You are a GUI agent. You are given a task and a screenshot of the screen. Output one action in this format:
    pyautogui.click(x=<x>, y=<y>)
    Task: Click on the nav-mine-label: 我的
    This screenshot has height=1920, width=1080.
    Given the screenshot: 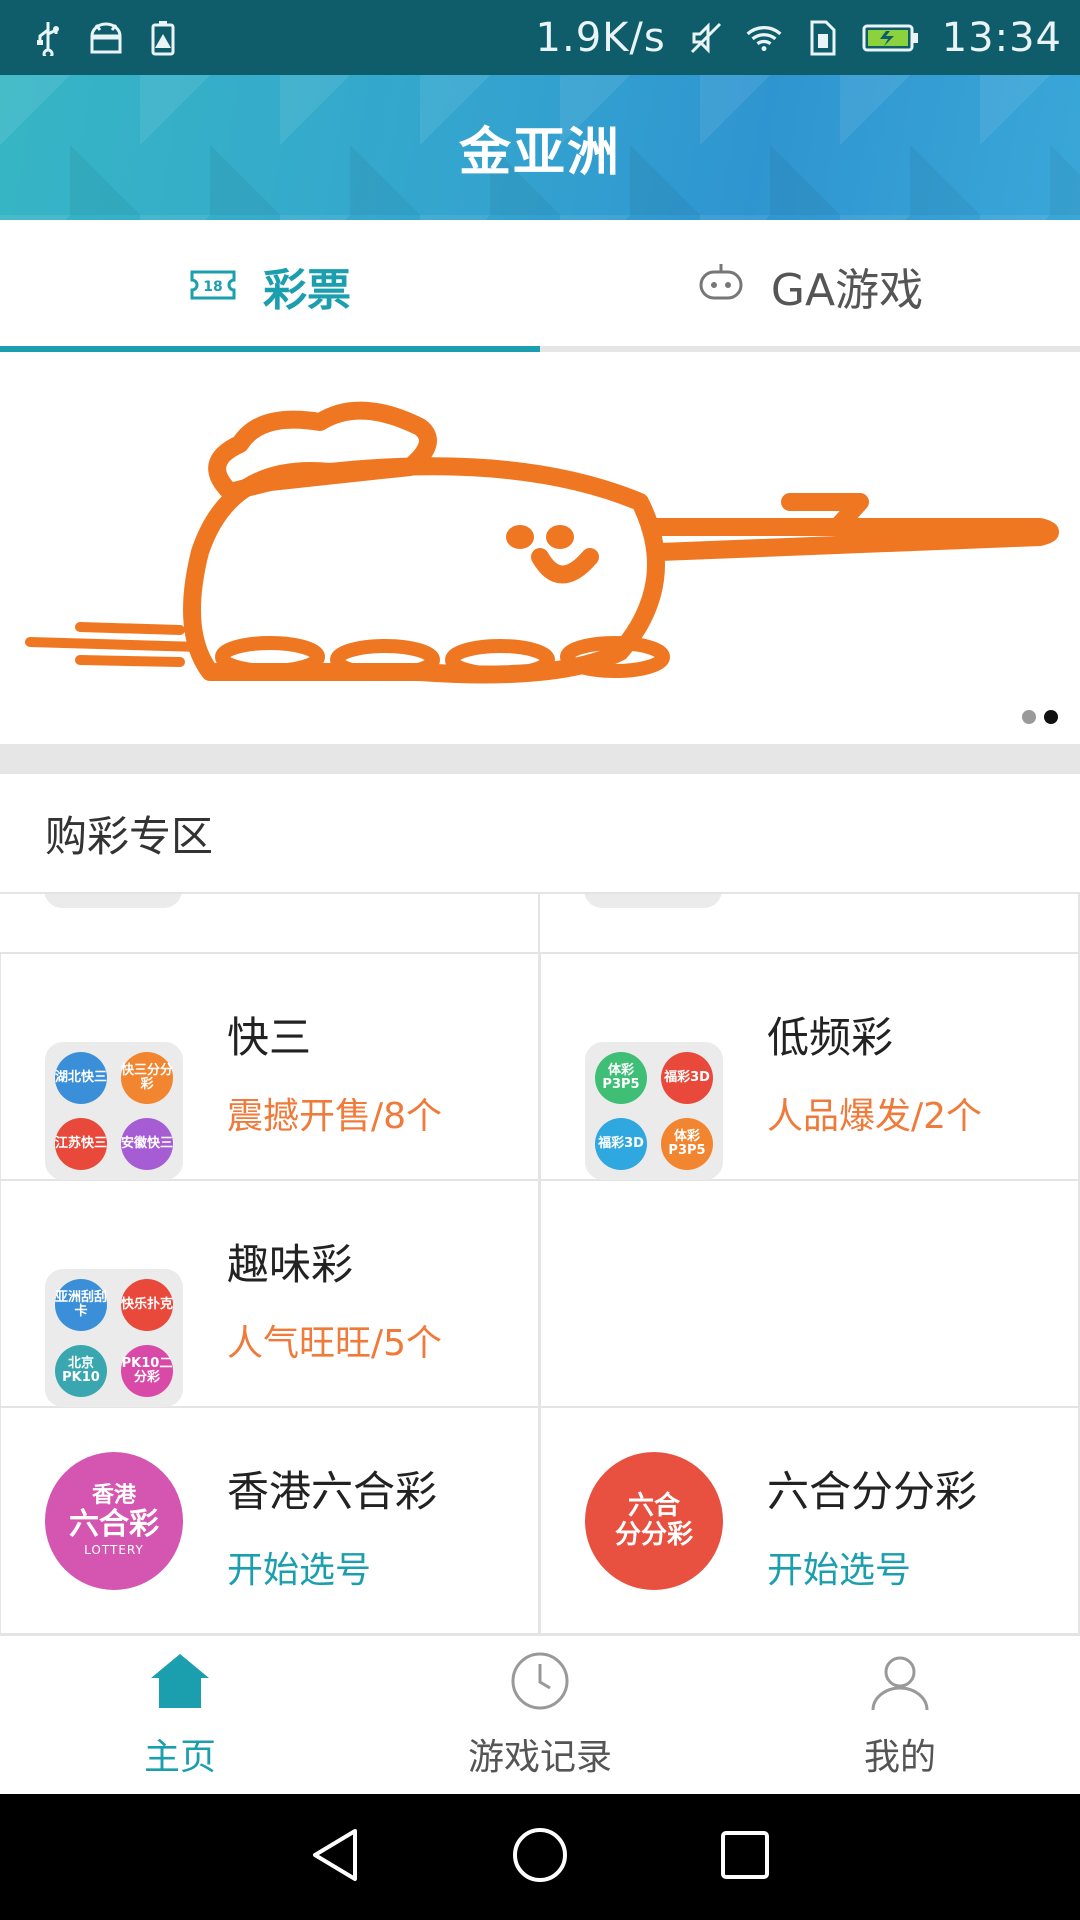 What is the action you would take?
    pyautogui.click(x=899, y=1757)
    